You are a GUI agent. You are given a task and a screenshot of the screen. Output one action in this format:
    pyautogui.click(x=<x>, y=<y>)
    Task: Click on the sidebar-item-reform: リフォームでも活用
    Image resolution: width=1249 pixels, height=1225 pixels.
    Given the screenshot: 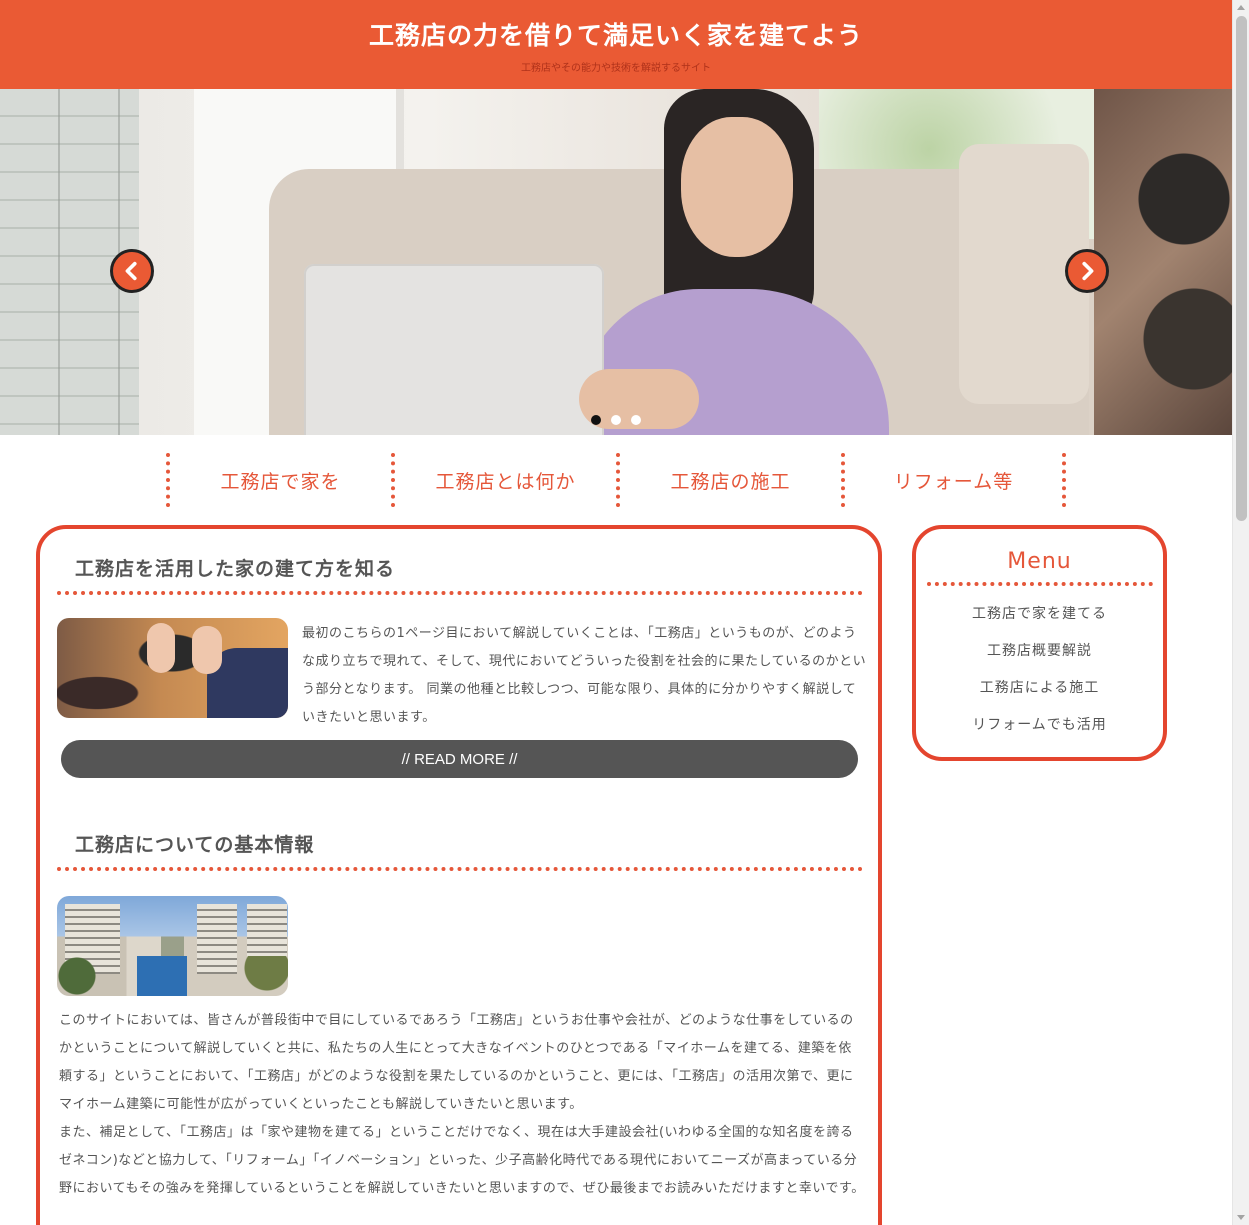 What is the action you would take?
    pyautogui.click(x=1039, y=725)
    